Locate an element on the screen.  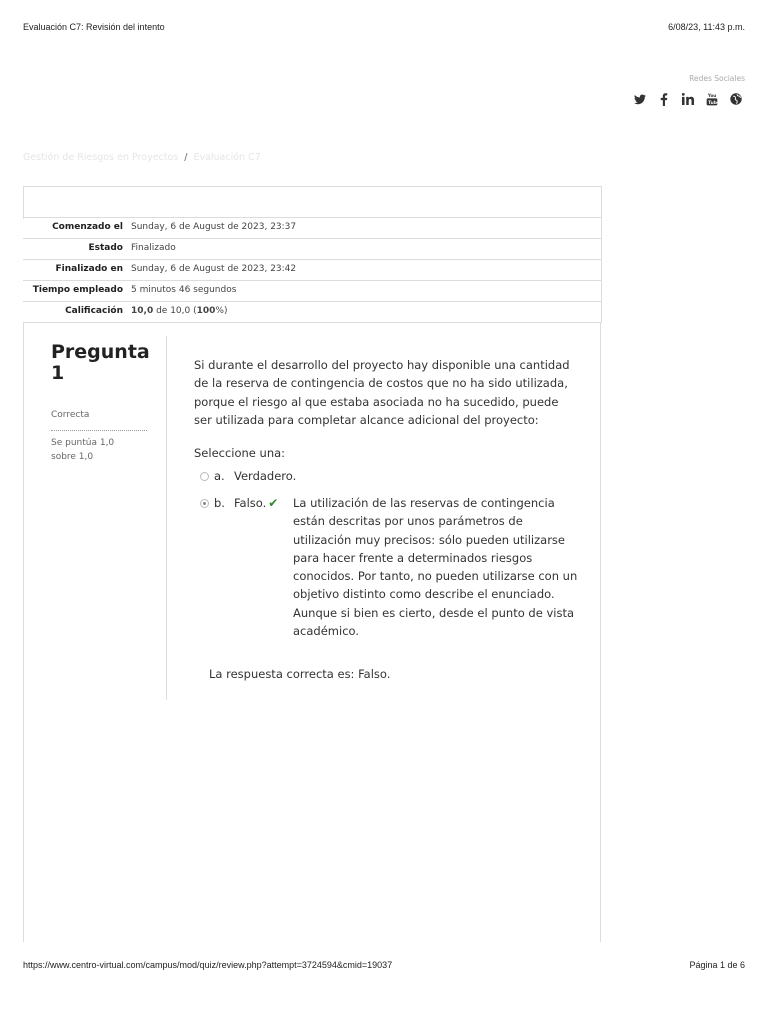
grade-max: de 10,0 ( is located at coordinates (175, 311).